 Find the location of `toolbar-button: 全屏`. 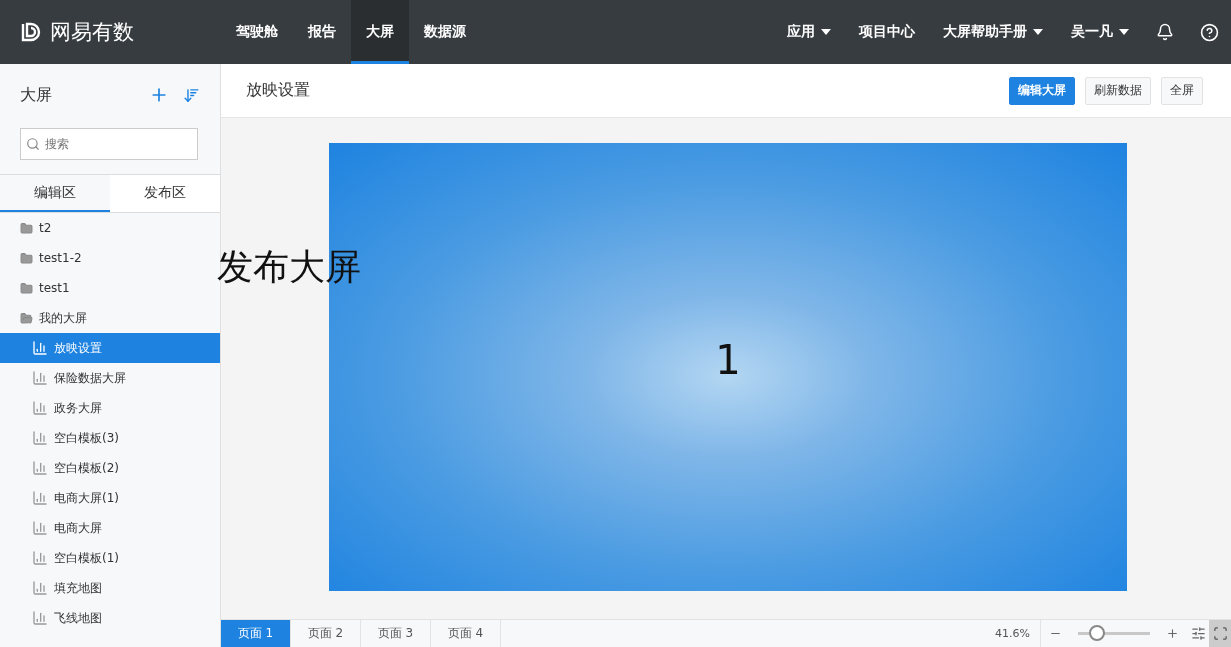

toolbar-button: 全屏 is located at coordinates (1182, 90).